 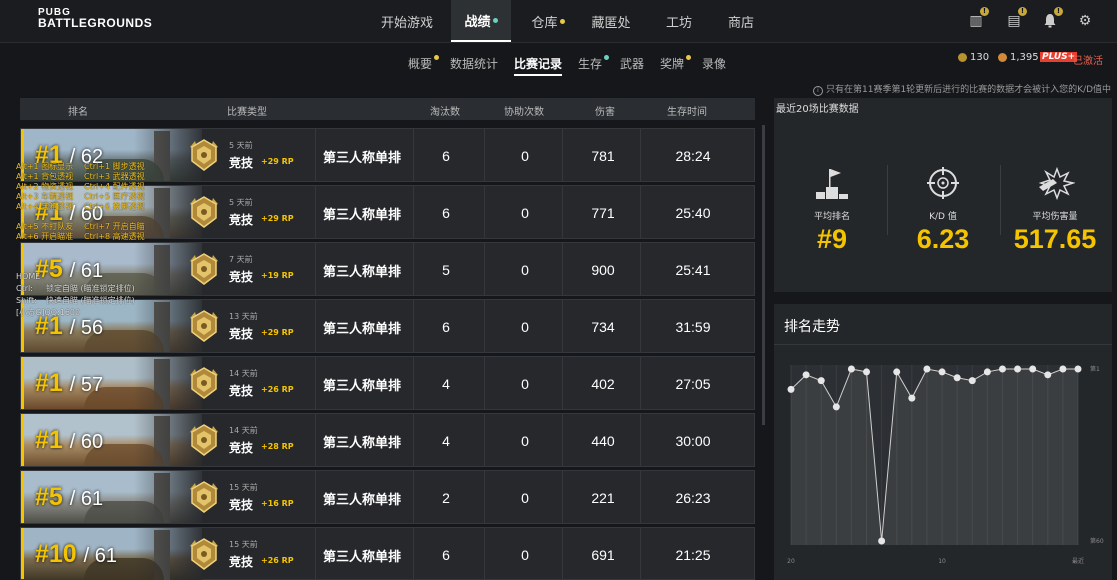 What do you see at coordinates (611, 21) in the screenshot?
I see `nav-stash: 藏匿处` at bounding box center [611, 21].